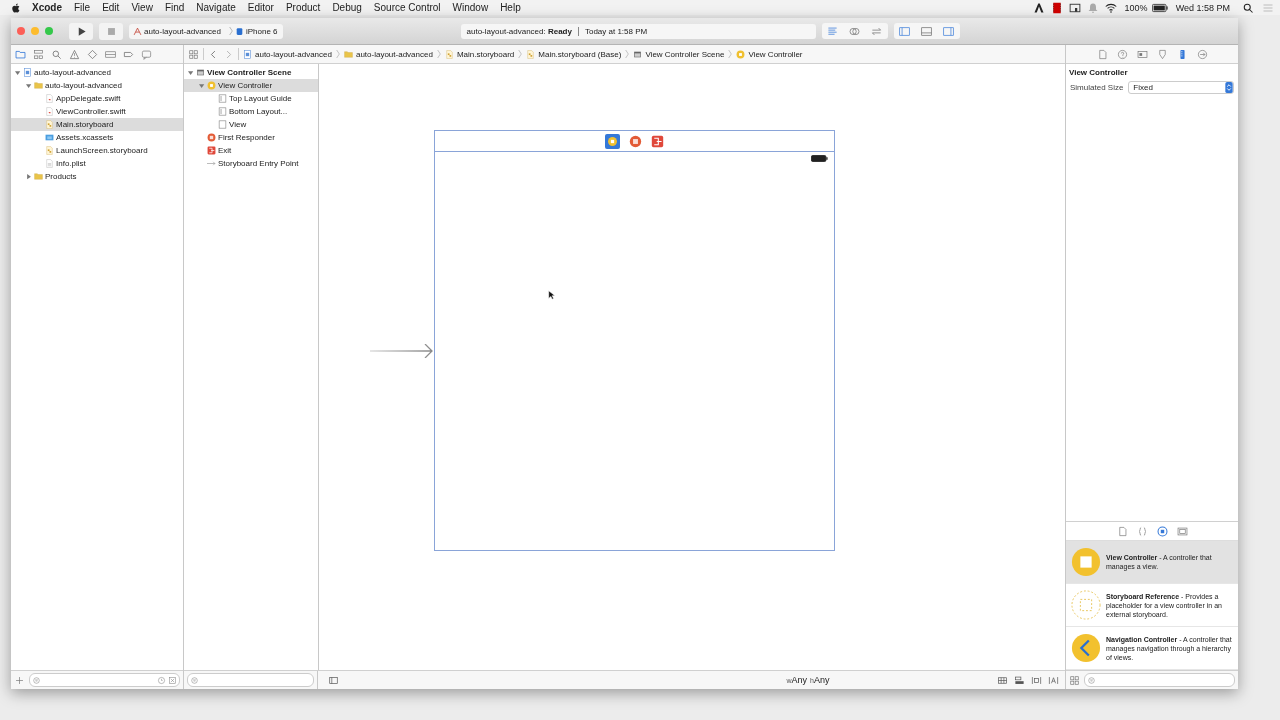 This screenshot has width=1280, height=720. I want to click on diamond-icon, so click(92, 54).